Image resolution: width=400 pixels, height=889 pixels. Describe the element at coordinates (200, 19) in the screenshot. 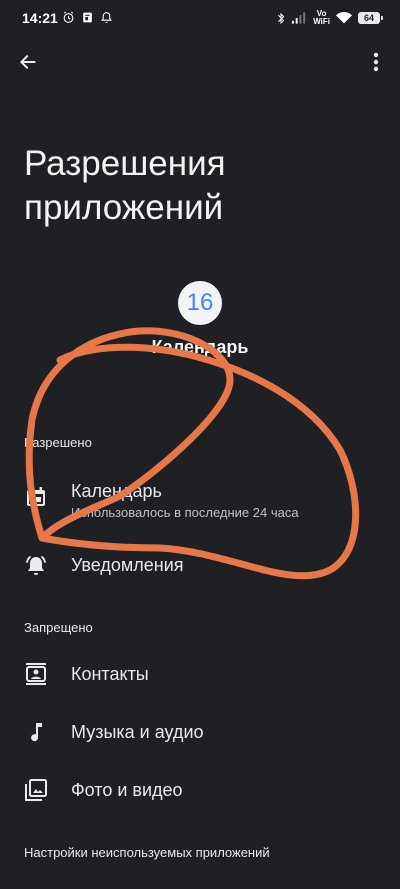

I see `status-bar: 14:21 Vo WiFi 64` at that location.